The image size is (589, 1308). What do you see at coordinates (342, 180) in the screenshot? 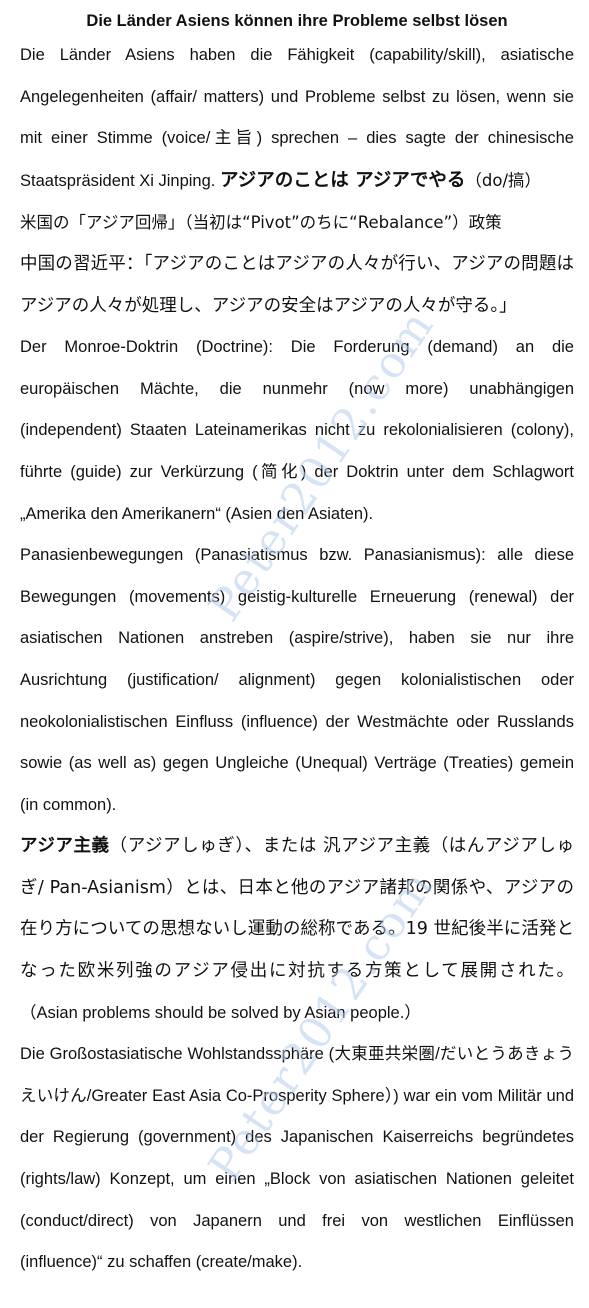
I see `japanese-slogan: アジアのことは アジアでやる` at bounding box center [342, 180].